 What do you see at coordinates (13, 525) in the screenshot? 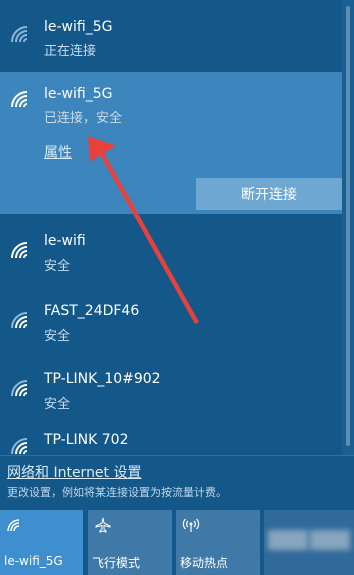
I see `wifi-icon` at bounding box center [13, 525].